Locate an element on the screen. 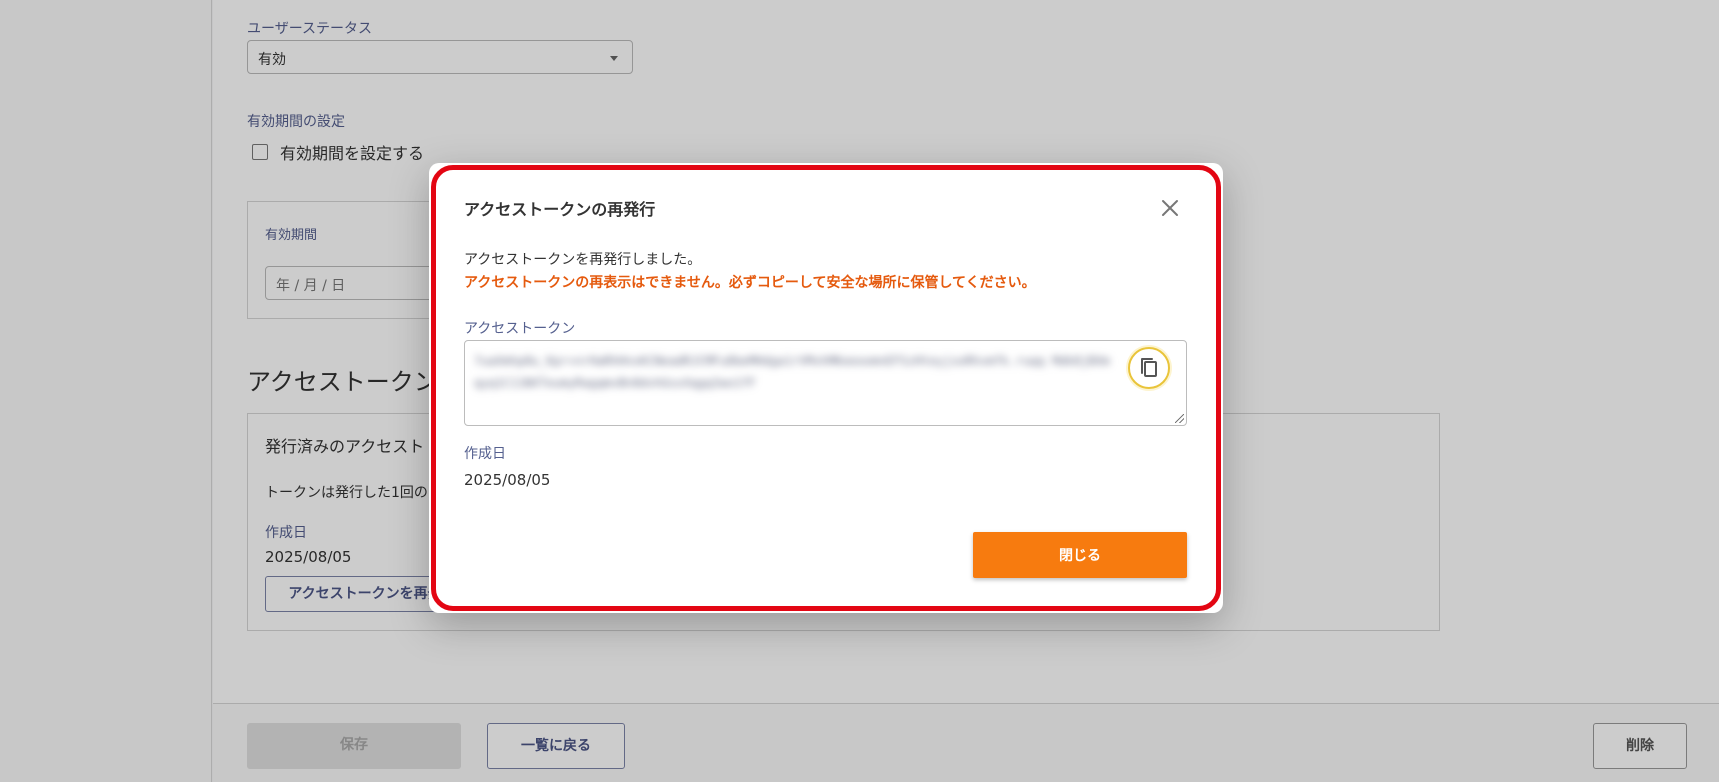 The height and width of the screenshot is (782, 1719). dialog-message: アクセストークンを再発行しました。 is located at coordinates (583, 260).